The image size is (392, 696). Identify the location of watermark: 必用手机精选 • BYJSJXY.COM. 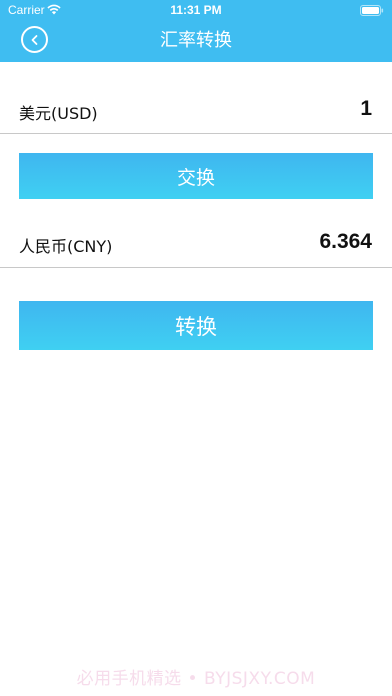
(196, 679).